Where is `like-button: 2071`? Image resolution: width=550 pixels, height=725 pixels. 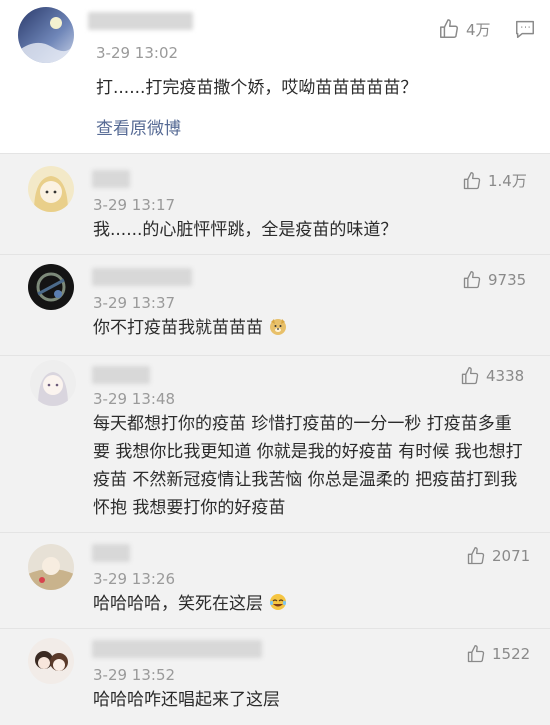 like-button: 2071 is located at coordinates (498, 556).